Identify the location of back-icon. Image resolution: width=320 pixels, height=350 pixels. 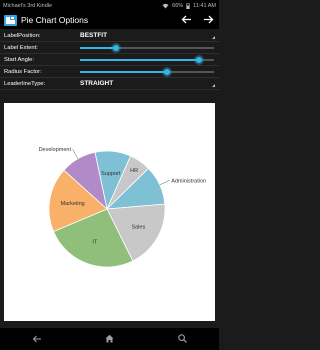
(37, 339).